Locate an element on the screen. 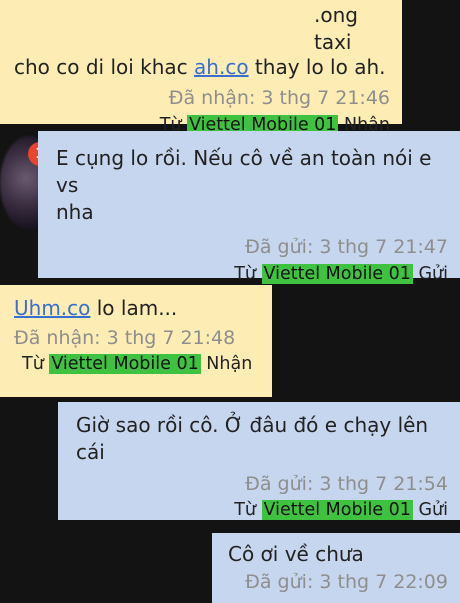 Image resolution: width=460 pixels, height=603 pixels. message-link: ah.co is located at coordinates (221, 67).